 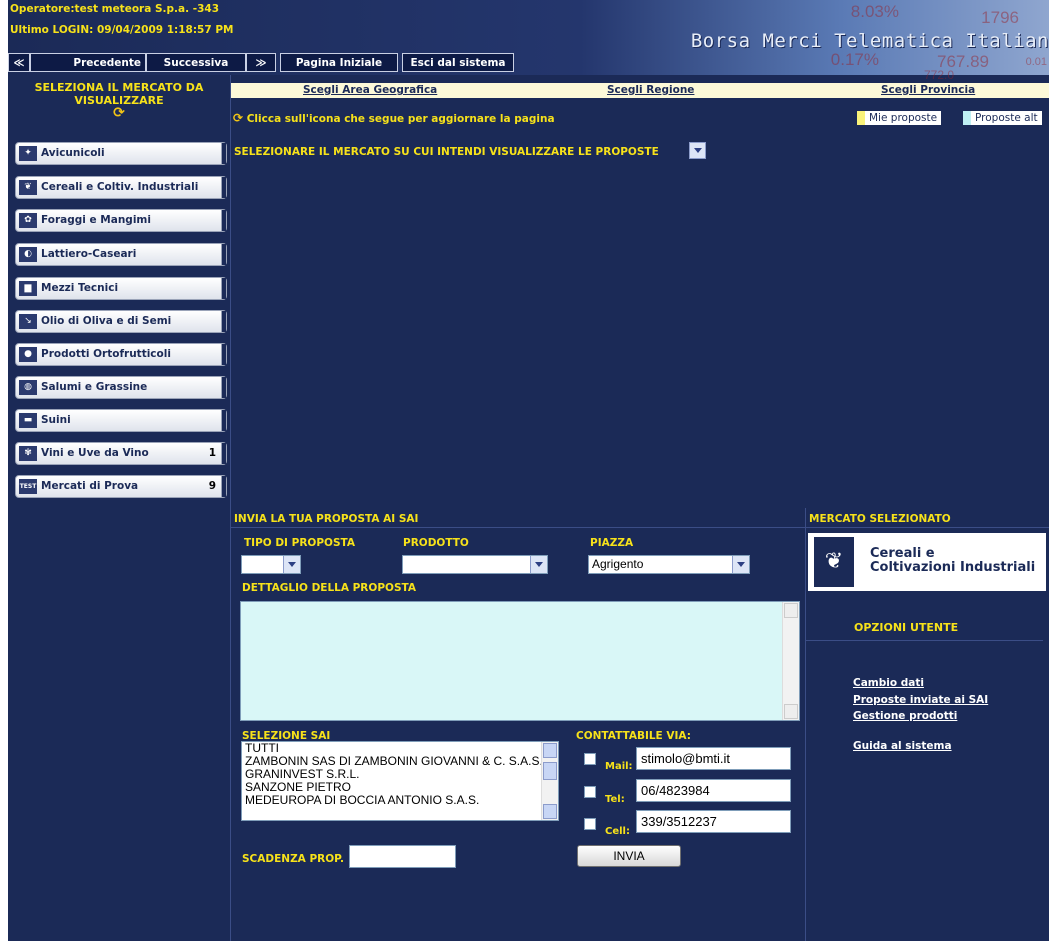 What do you see at coordinates (19, 62) in the screenshot?
I see `prev-arrow-icon: ≪` at bounding box center [19, 62].